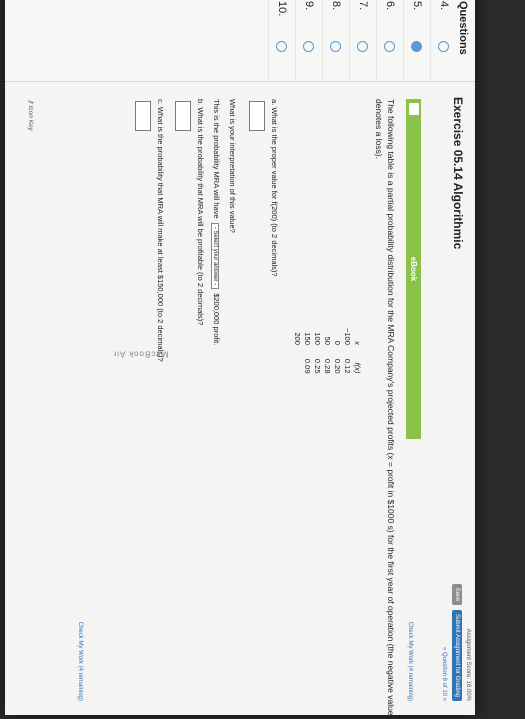 This screenshot has width=525, height=719. I want to click on question-item-6: 6., so click(389, 40).